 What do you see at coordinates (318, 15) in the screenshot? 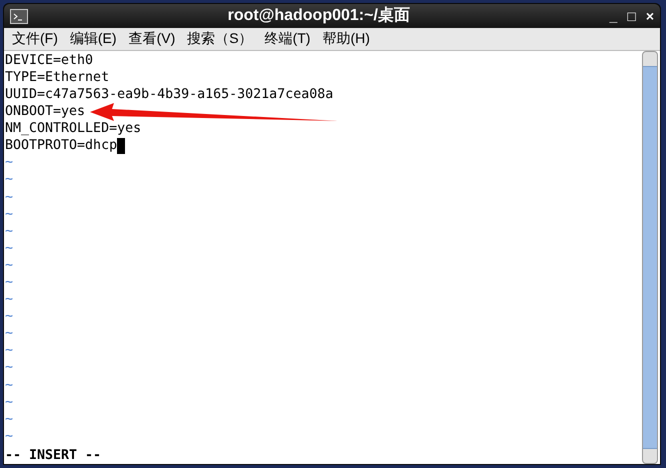
I see `window-title: root@hadoop001:~/桌面` at bounding box center [318, 15].